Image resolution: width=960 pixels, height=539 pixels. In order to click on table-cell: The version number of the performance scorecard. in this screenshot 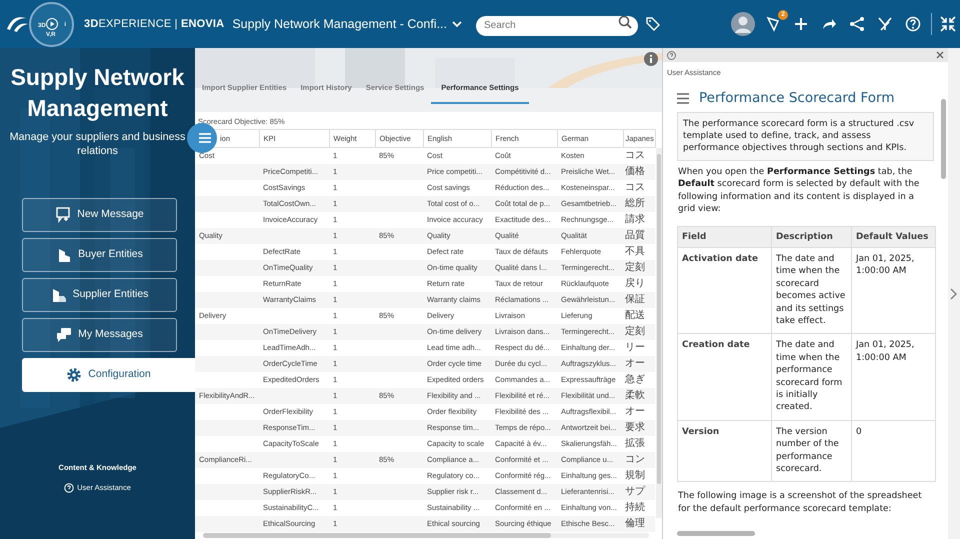, I will do `click(812, 451)`.